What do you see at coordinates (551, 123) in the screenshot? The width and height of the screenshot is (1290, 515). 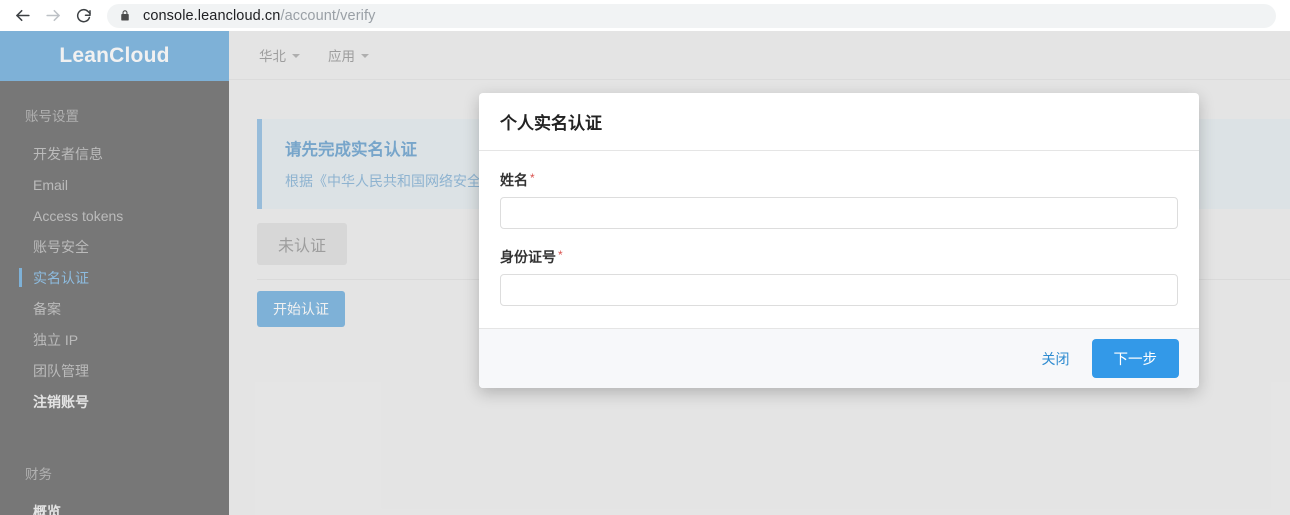 I see `modal-title: 个人实名认证` at bounding box center [551, 123].